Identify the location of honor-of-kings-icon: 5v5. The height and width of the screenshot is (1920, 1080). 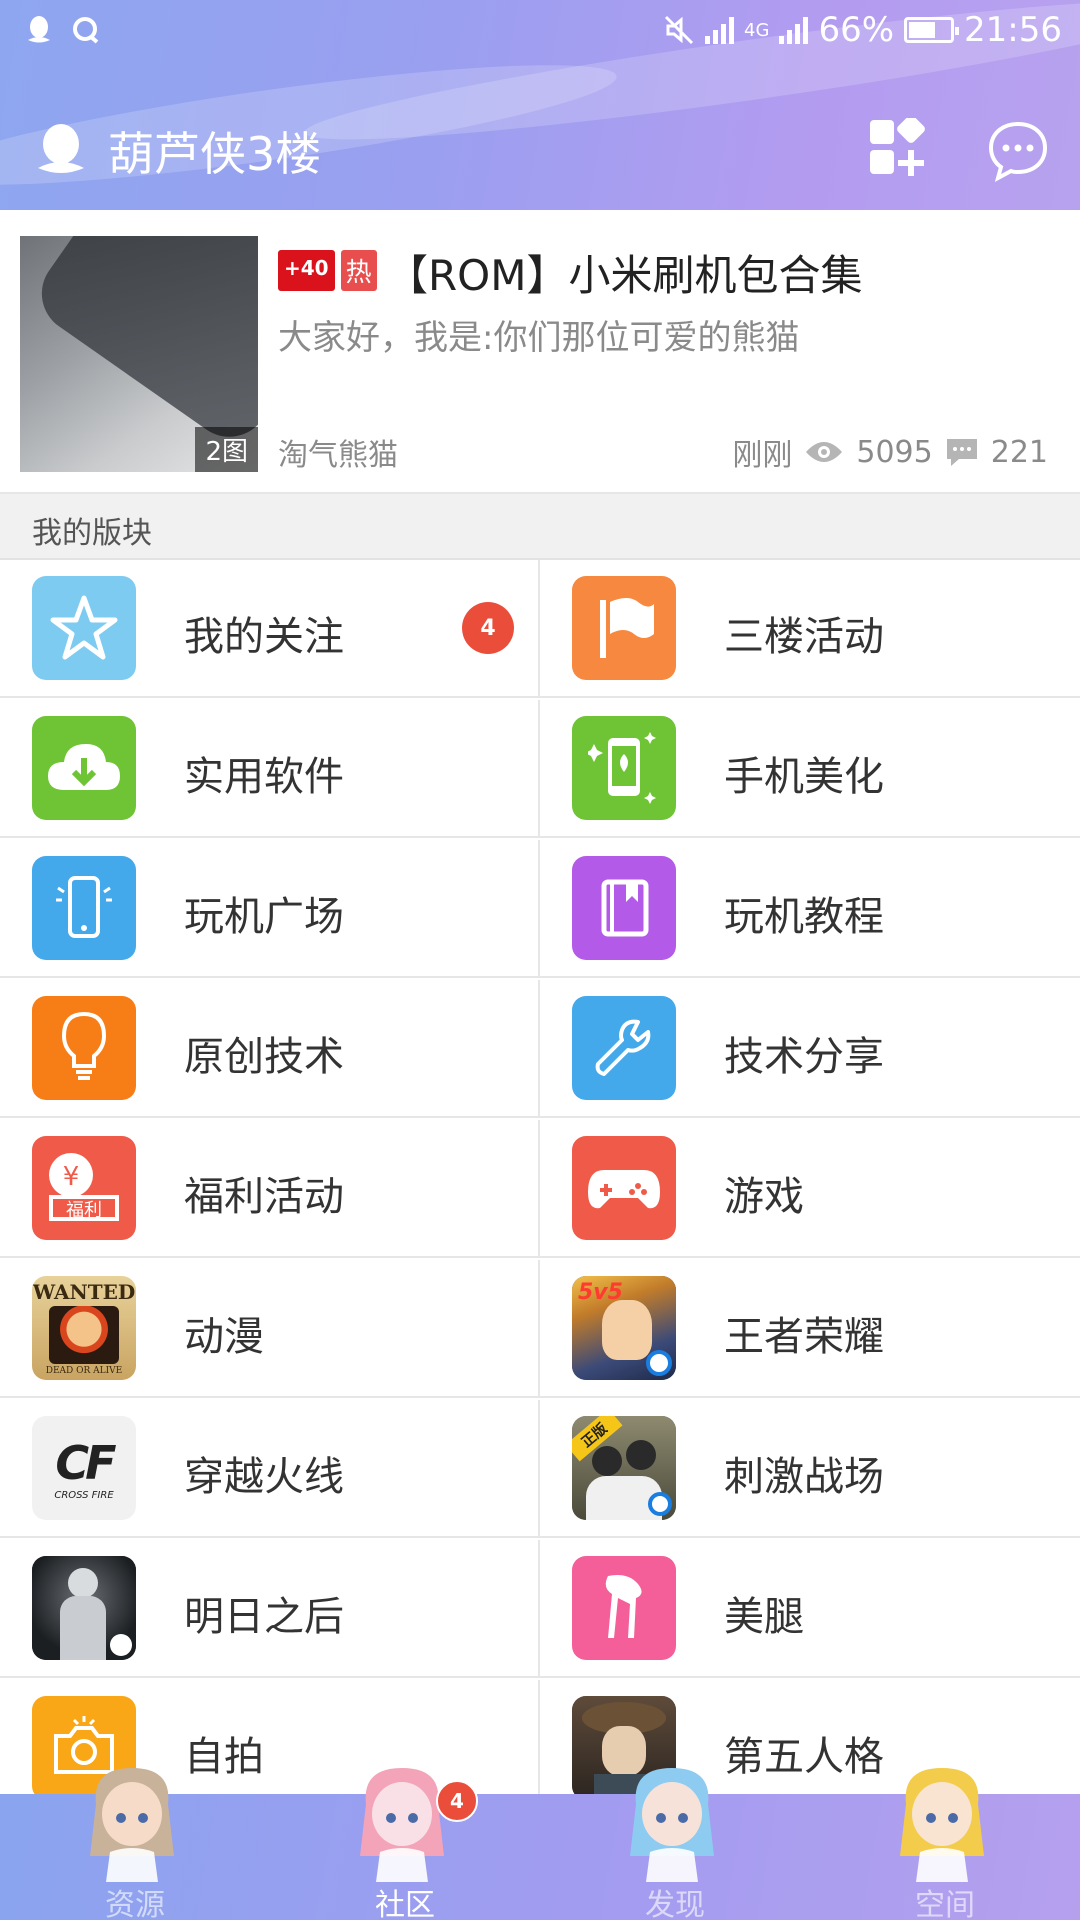
(624, 1328).